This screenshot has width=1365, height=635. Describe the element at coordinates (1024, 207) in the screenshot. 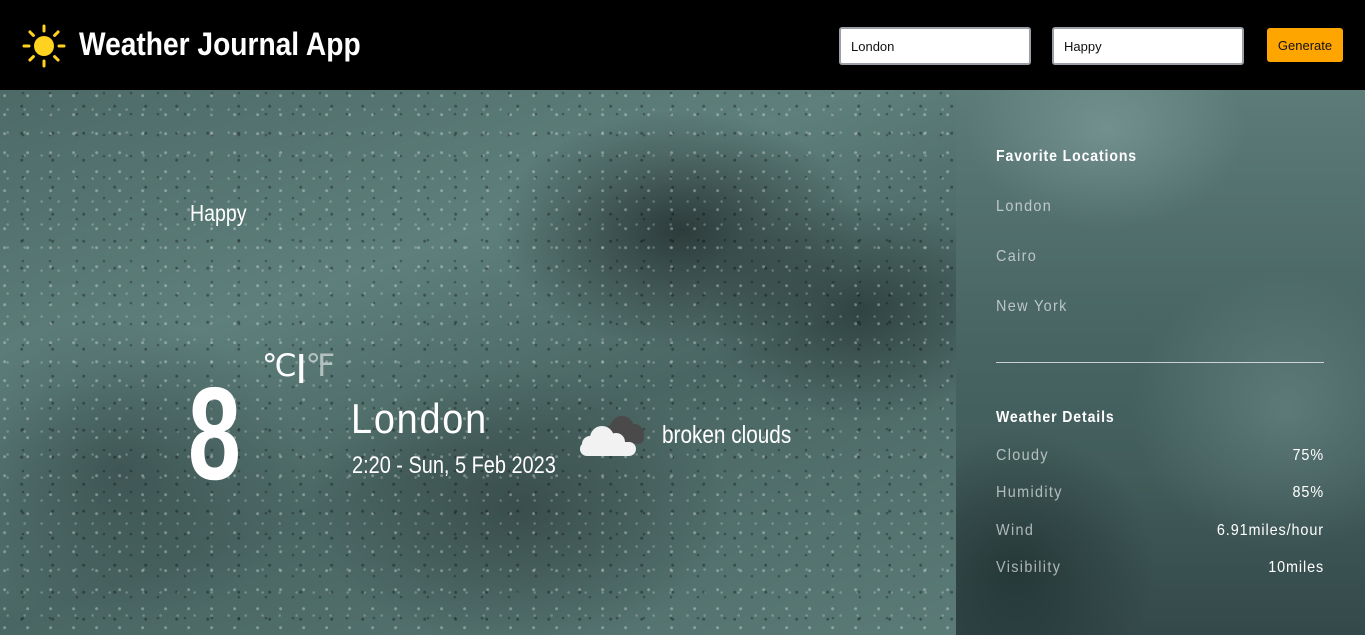

I see `favorite-location-london: London` at that location.